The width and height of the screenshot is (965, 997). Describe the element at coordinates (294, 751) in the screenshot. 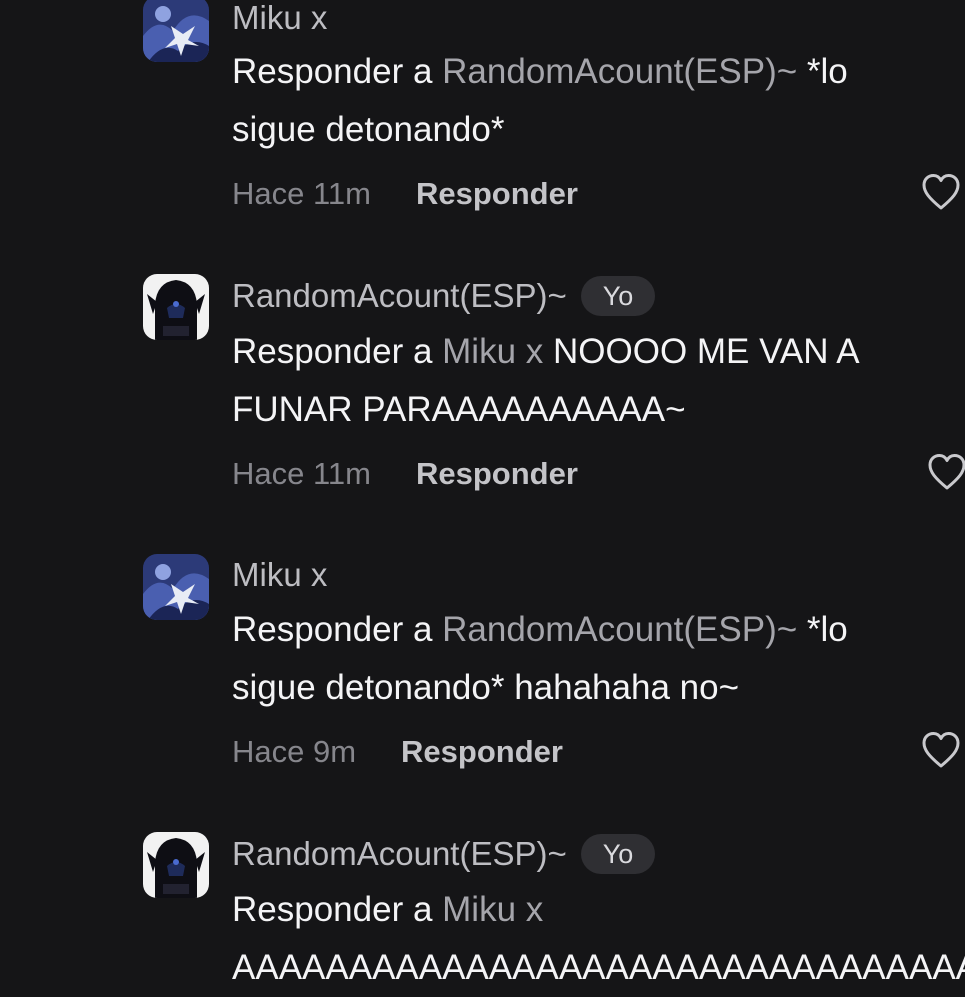

I see `timestamp: Hace 9m` at that location.